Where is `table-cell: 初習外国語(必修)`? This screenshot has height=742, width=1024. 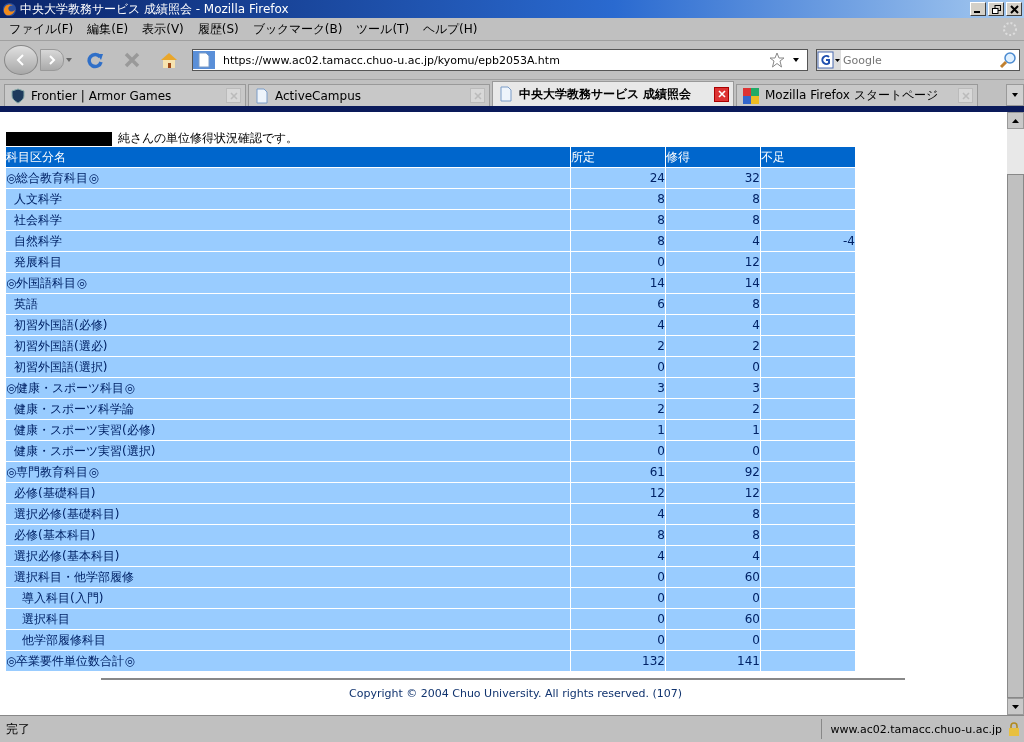
table-cell: 初習外国語(必修) is located at coordinates (288, 325).